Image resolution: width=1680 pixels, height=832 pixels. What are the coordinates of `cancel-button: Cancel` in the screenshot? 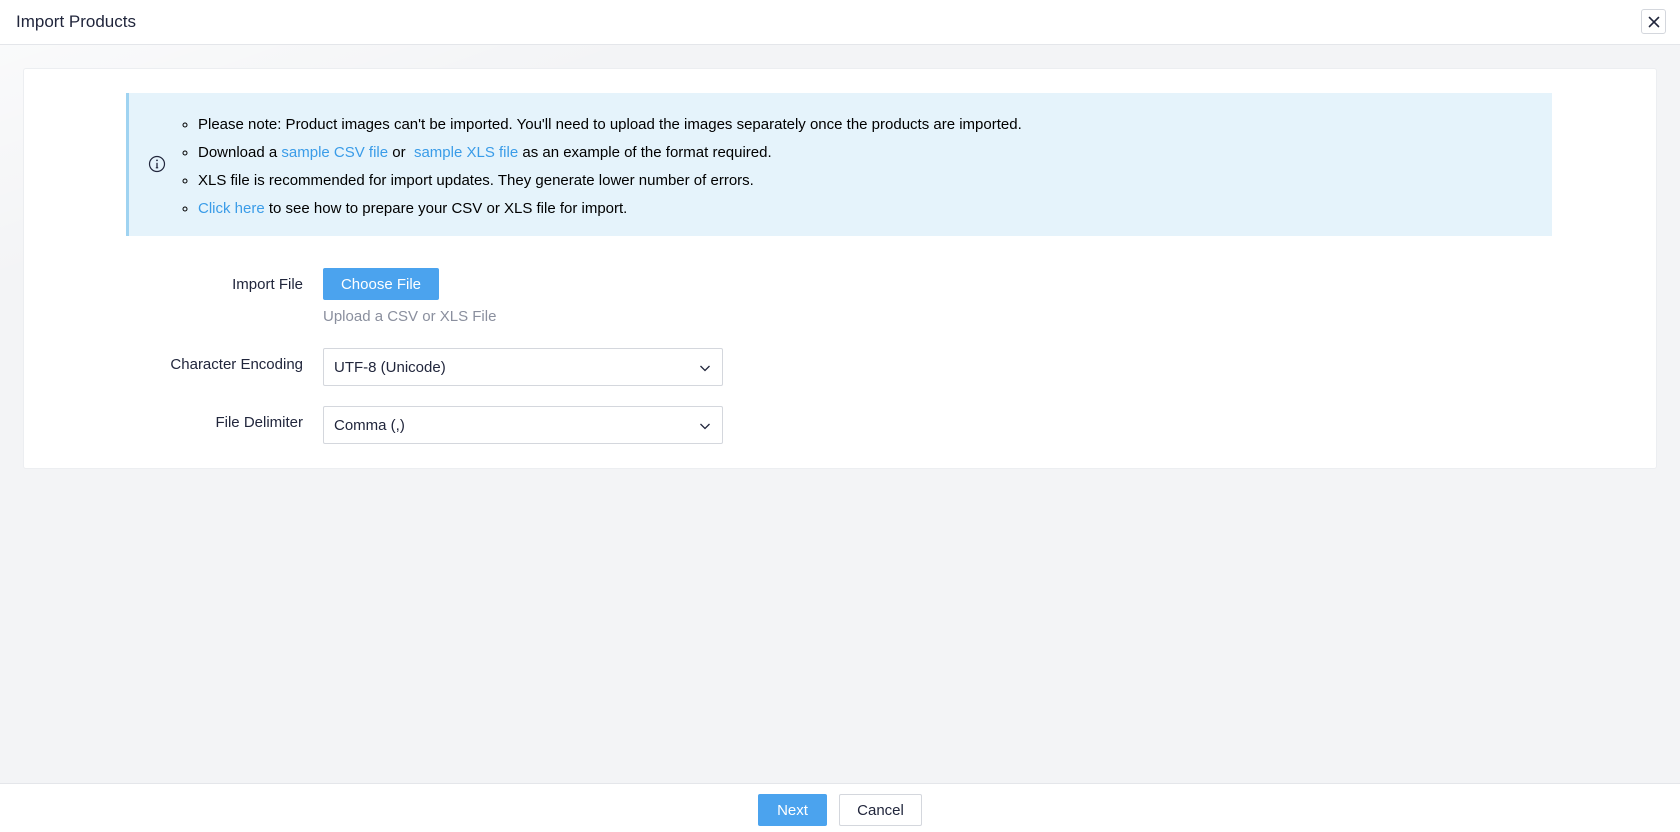 It's located at (880, 810).